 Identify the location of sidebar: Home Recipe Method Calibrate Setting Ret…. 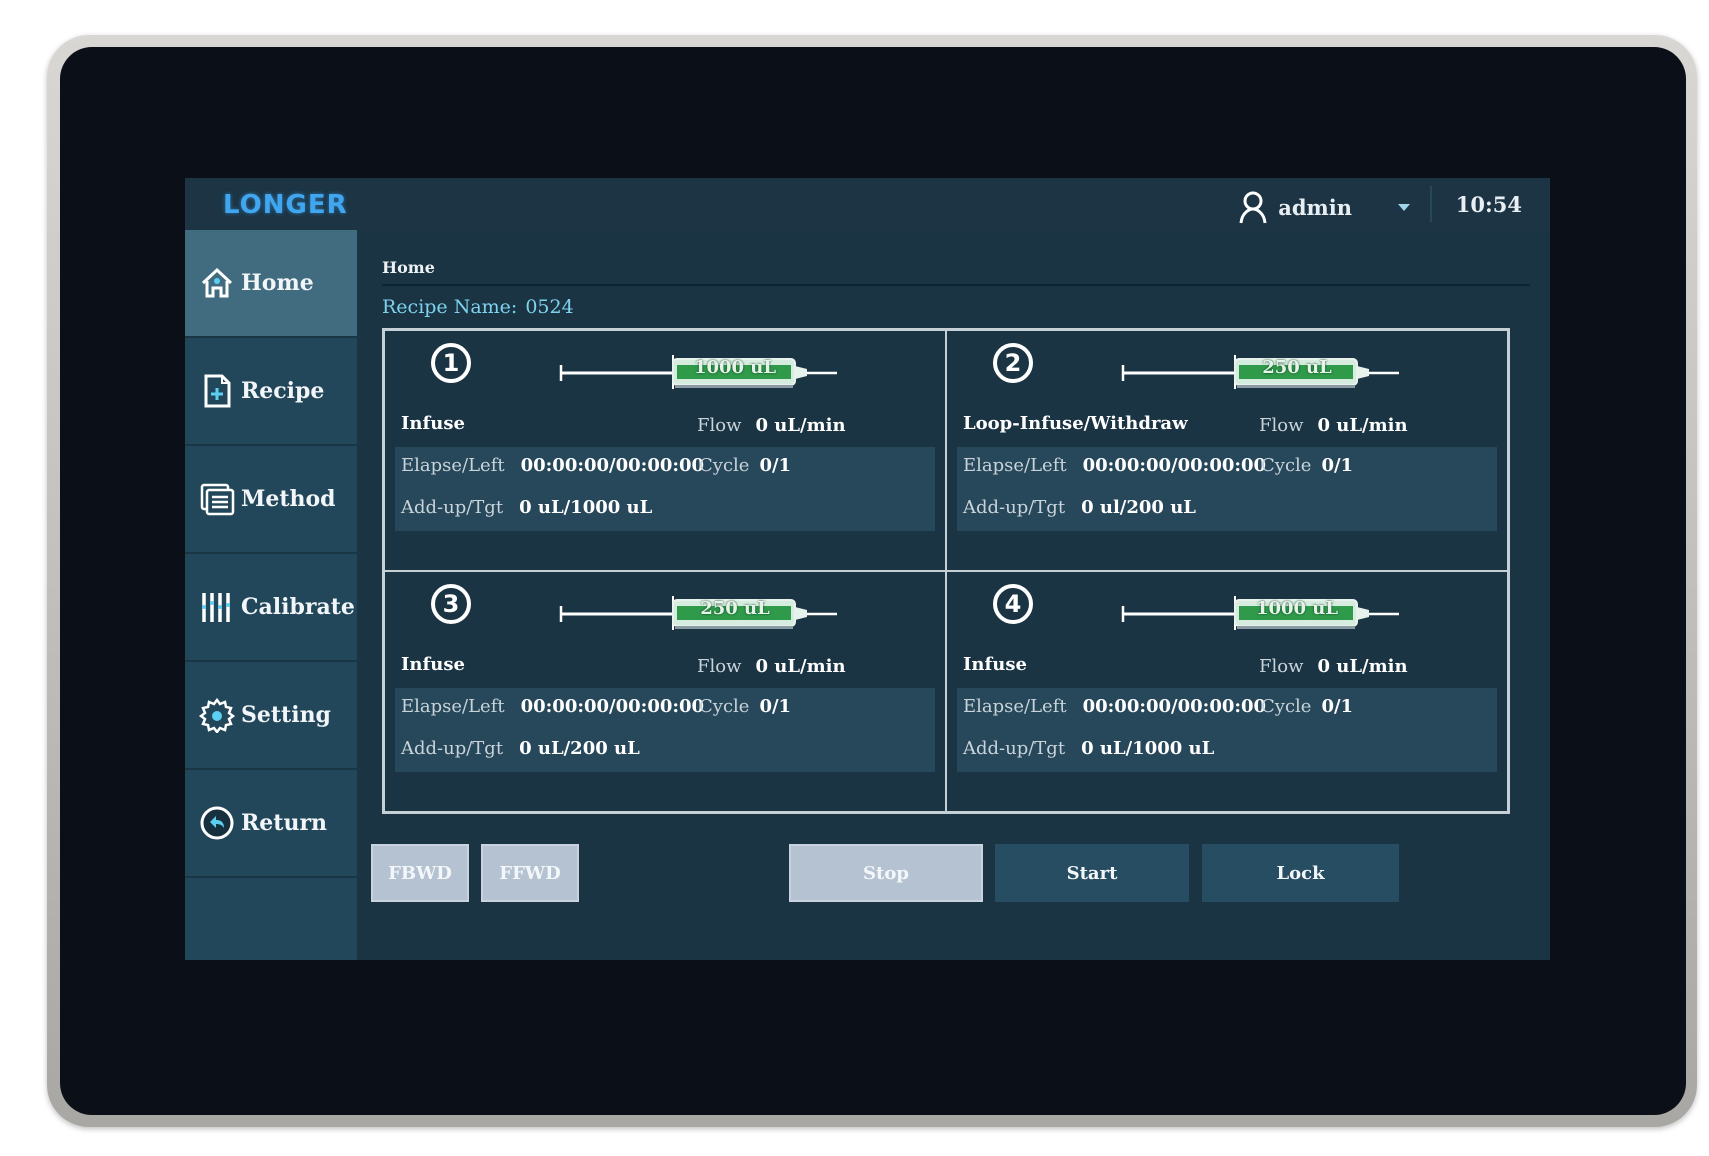
(271, 595).